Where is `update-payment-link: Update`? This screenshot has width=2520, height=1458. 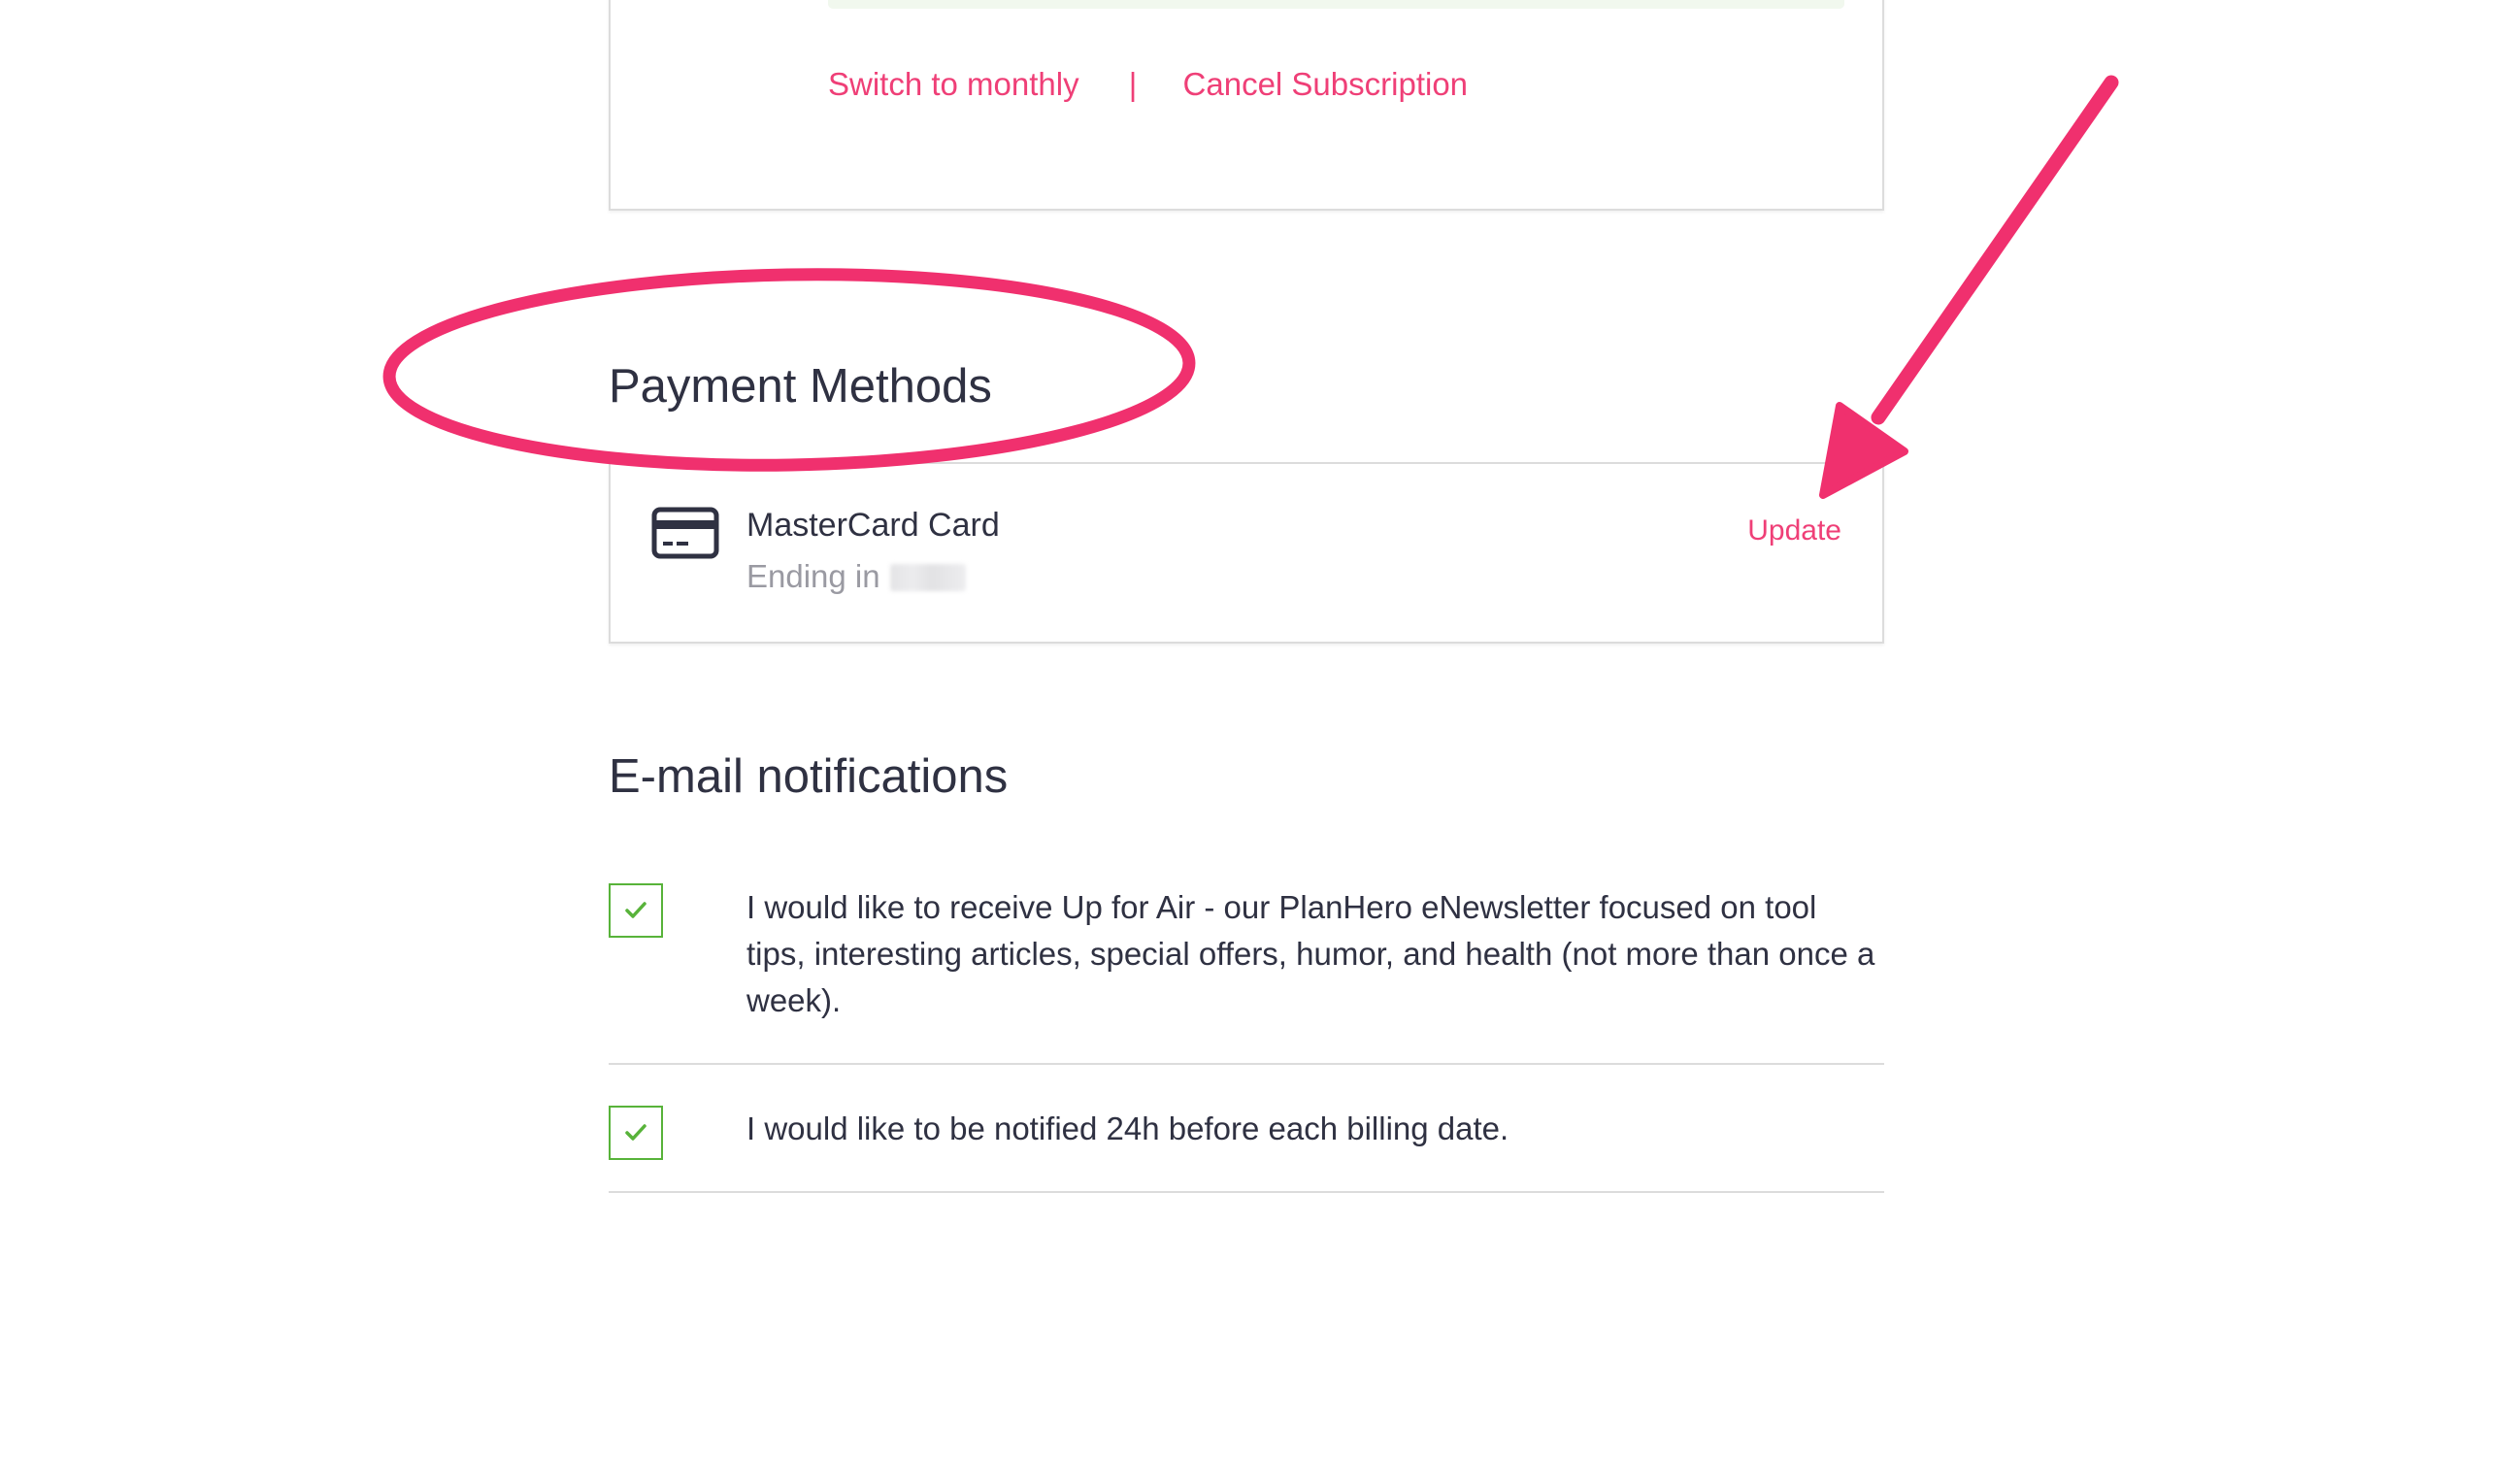
update-payment-link: Update is located at coordinates (1794, 530).